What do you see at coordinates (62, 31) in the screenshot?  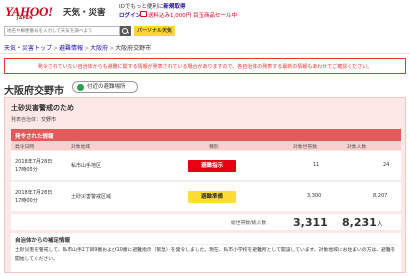 I see `search-input` at bounding box center [62, 31].